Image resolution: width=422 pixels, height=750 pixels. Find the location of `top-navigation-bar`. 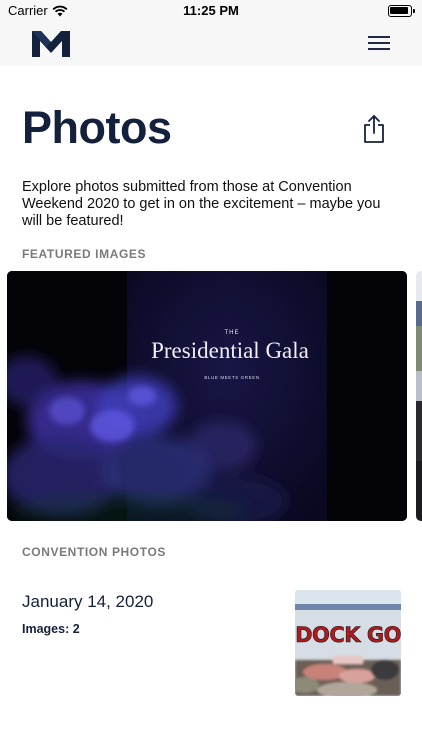

top-navigation-bar is located at coordinates (211, 44).